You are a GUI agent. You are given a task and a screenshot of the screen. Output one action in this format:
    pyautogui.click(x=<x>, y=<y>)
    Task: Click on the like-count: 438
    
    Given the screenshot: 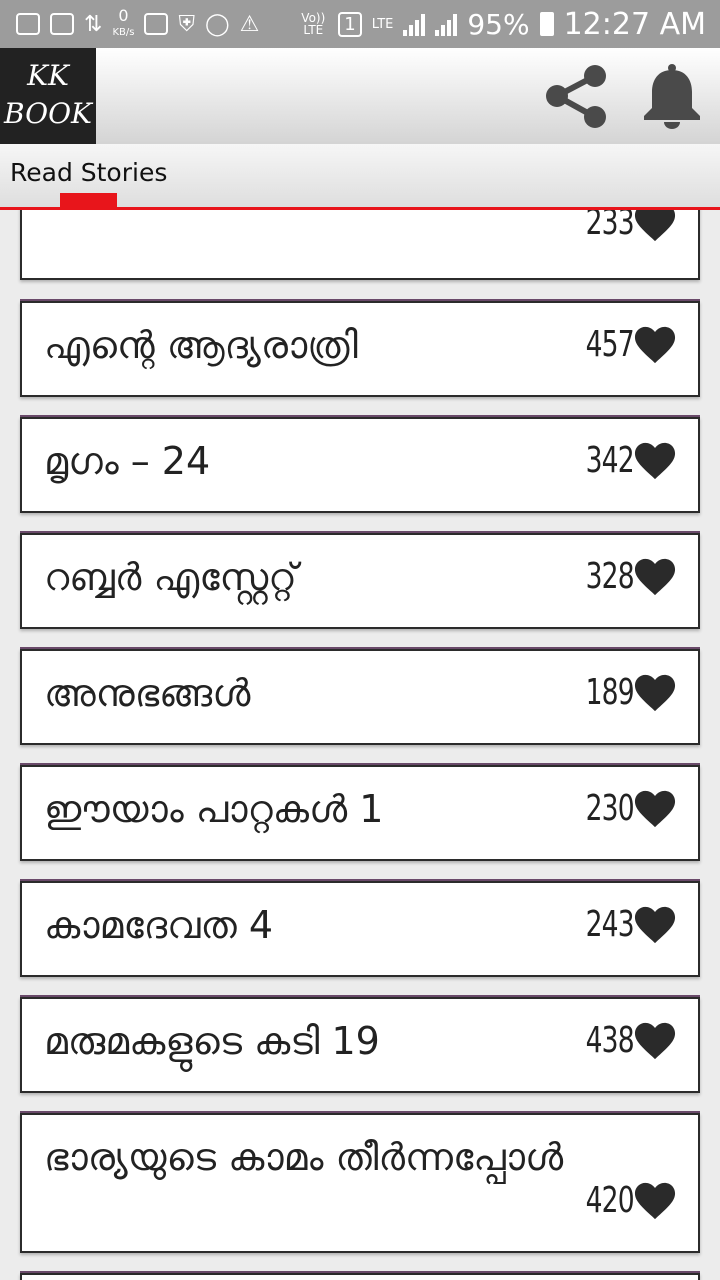 What is the action you would take?
    pyautogui.click(x=610, y=1040)
    